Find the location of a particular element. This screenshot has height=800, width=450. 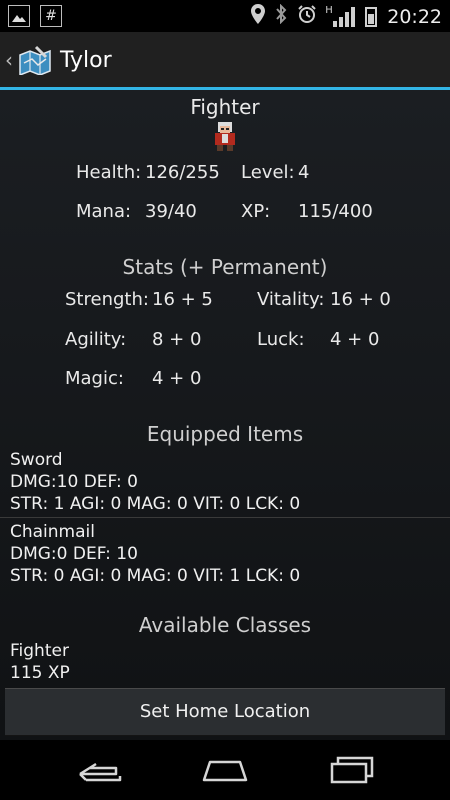

class-title: Fighter is located at coordinates (225, 107).